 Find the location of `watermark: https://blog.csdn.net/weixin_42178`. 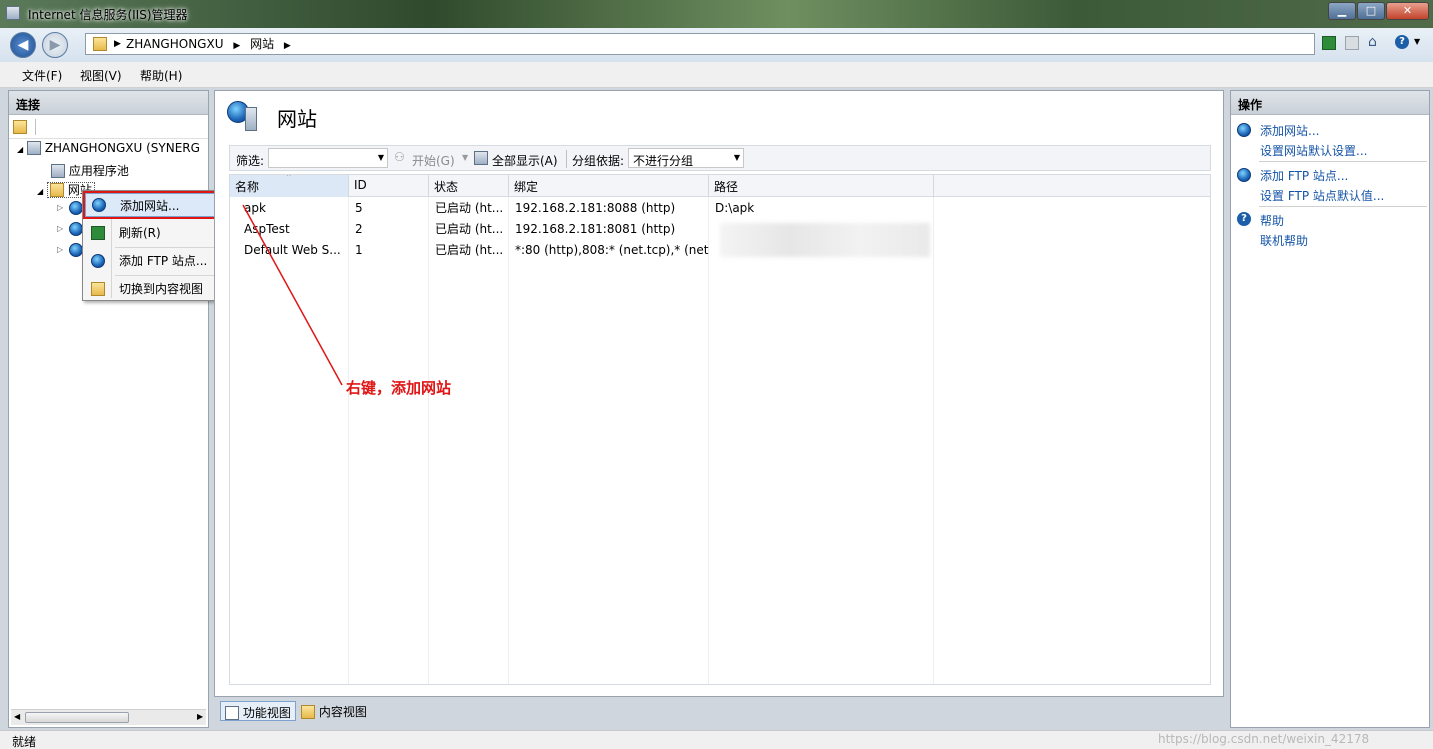

watermark: https://blog.csdn.net/weixin_42178 is located at coordinates (1264, 739).